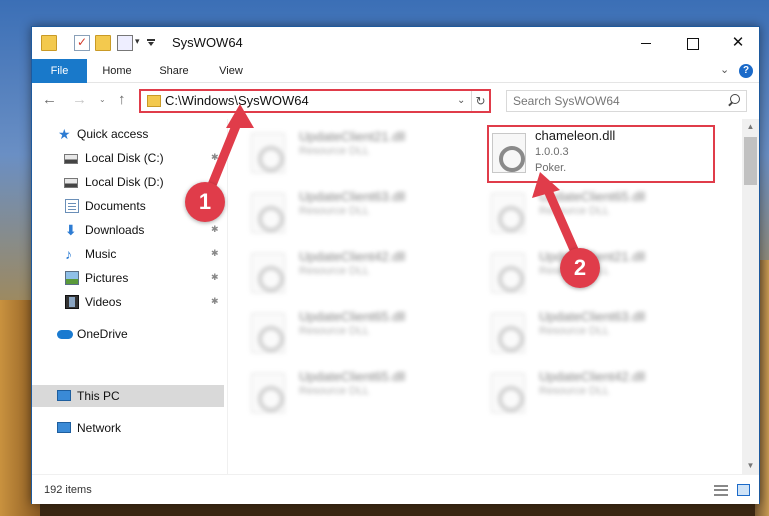 The width and height of the screenshot is (769, 516). I want to click on navigation-bar: ← → ⌄ ↑ C:\Windows\SysWOW64 ⌄ ↻, so click(395, 101).